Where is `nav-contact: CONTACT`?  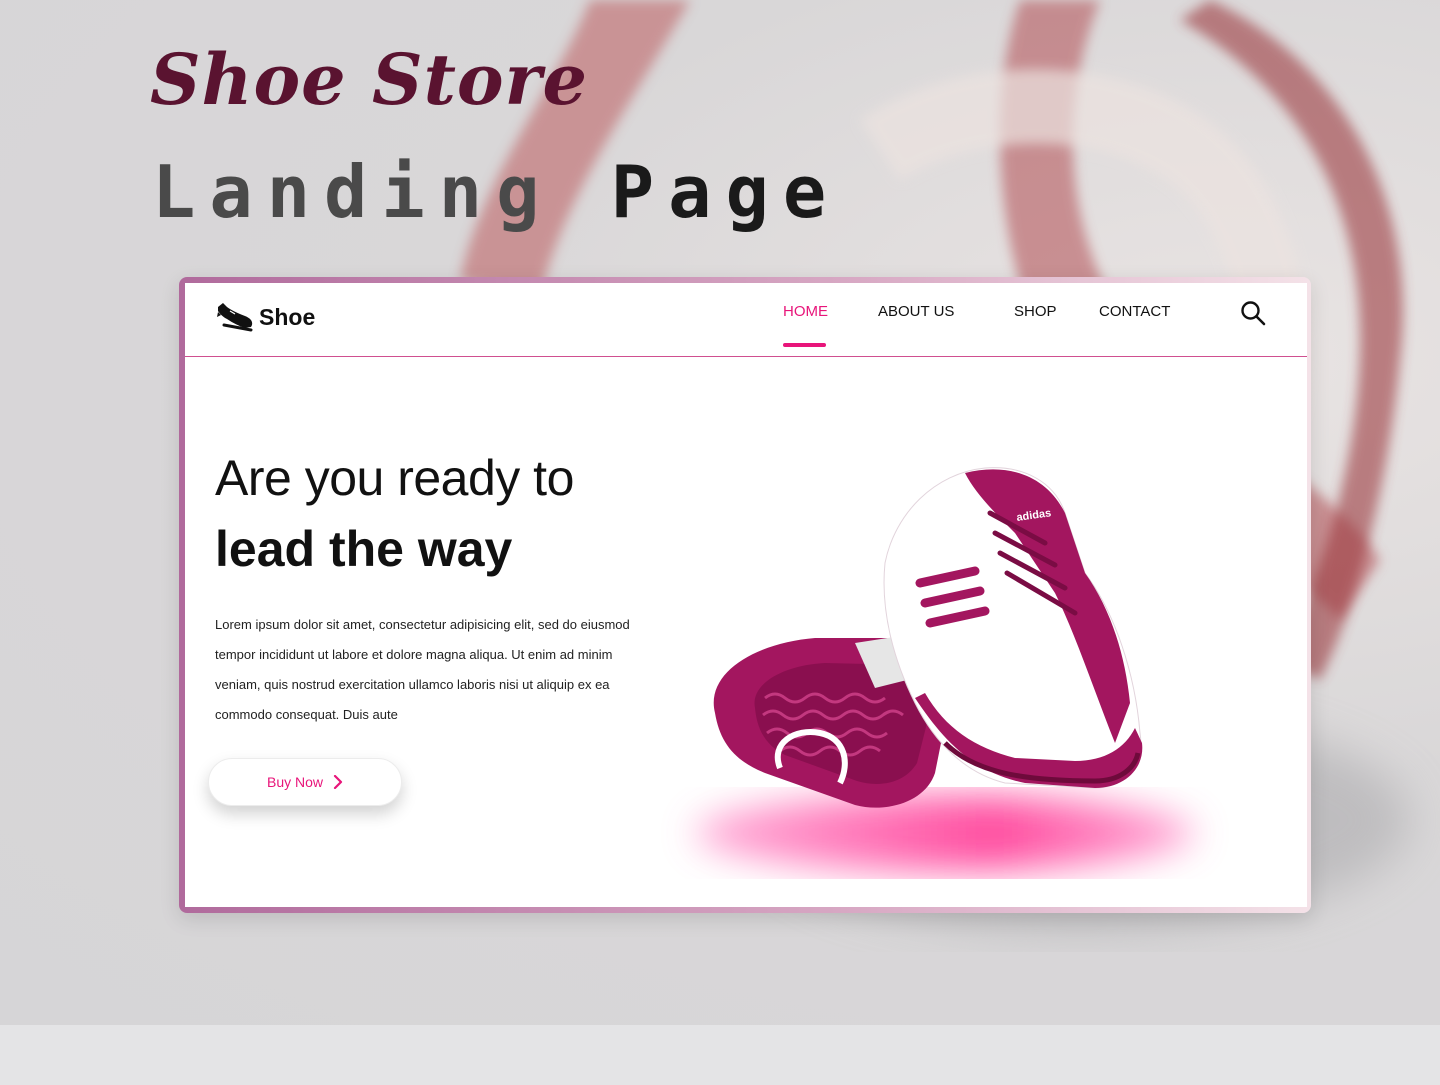
nav-contact: CONTACT is located at coordinates (1134, 311).